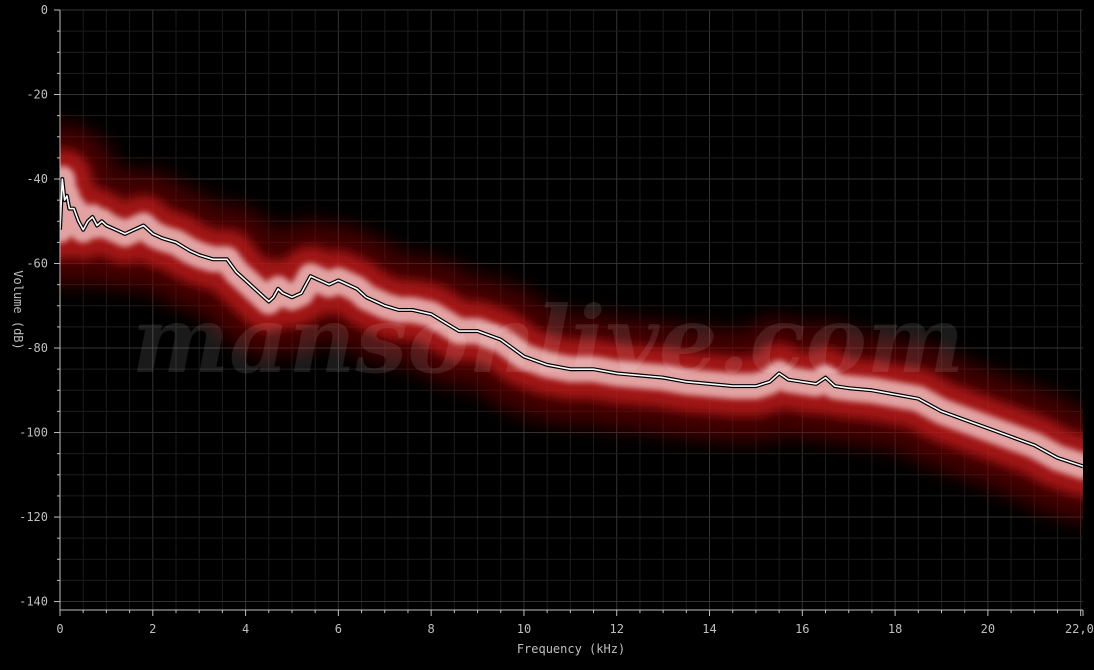 This screenshot has width=1094, height=670. Describe the element at coordinates (59, 629) in the screenshot. I see `x-tick-label: 0` at that location.